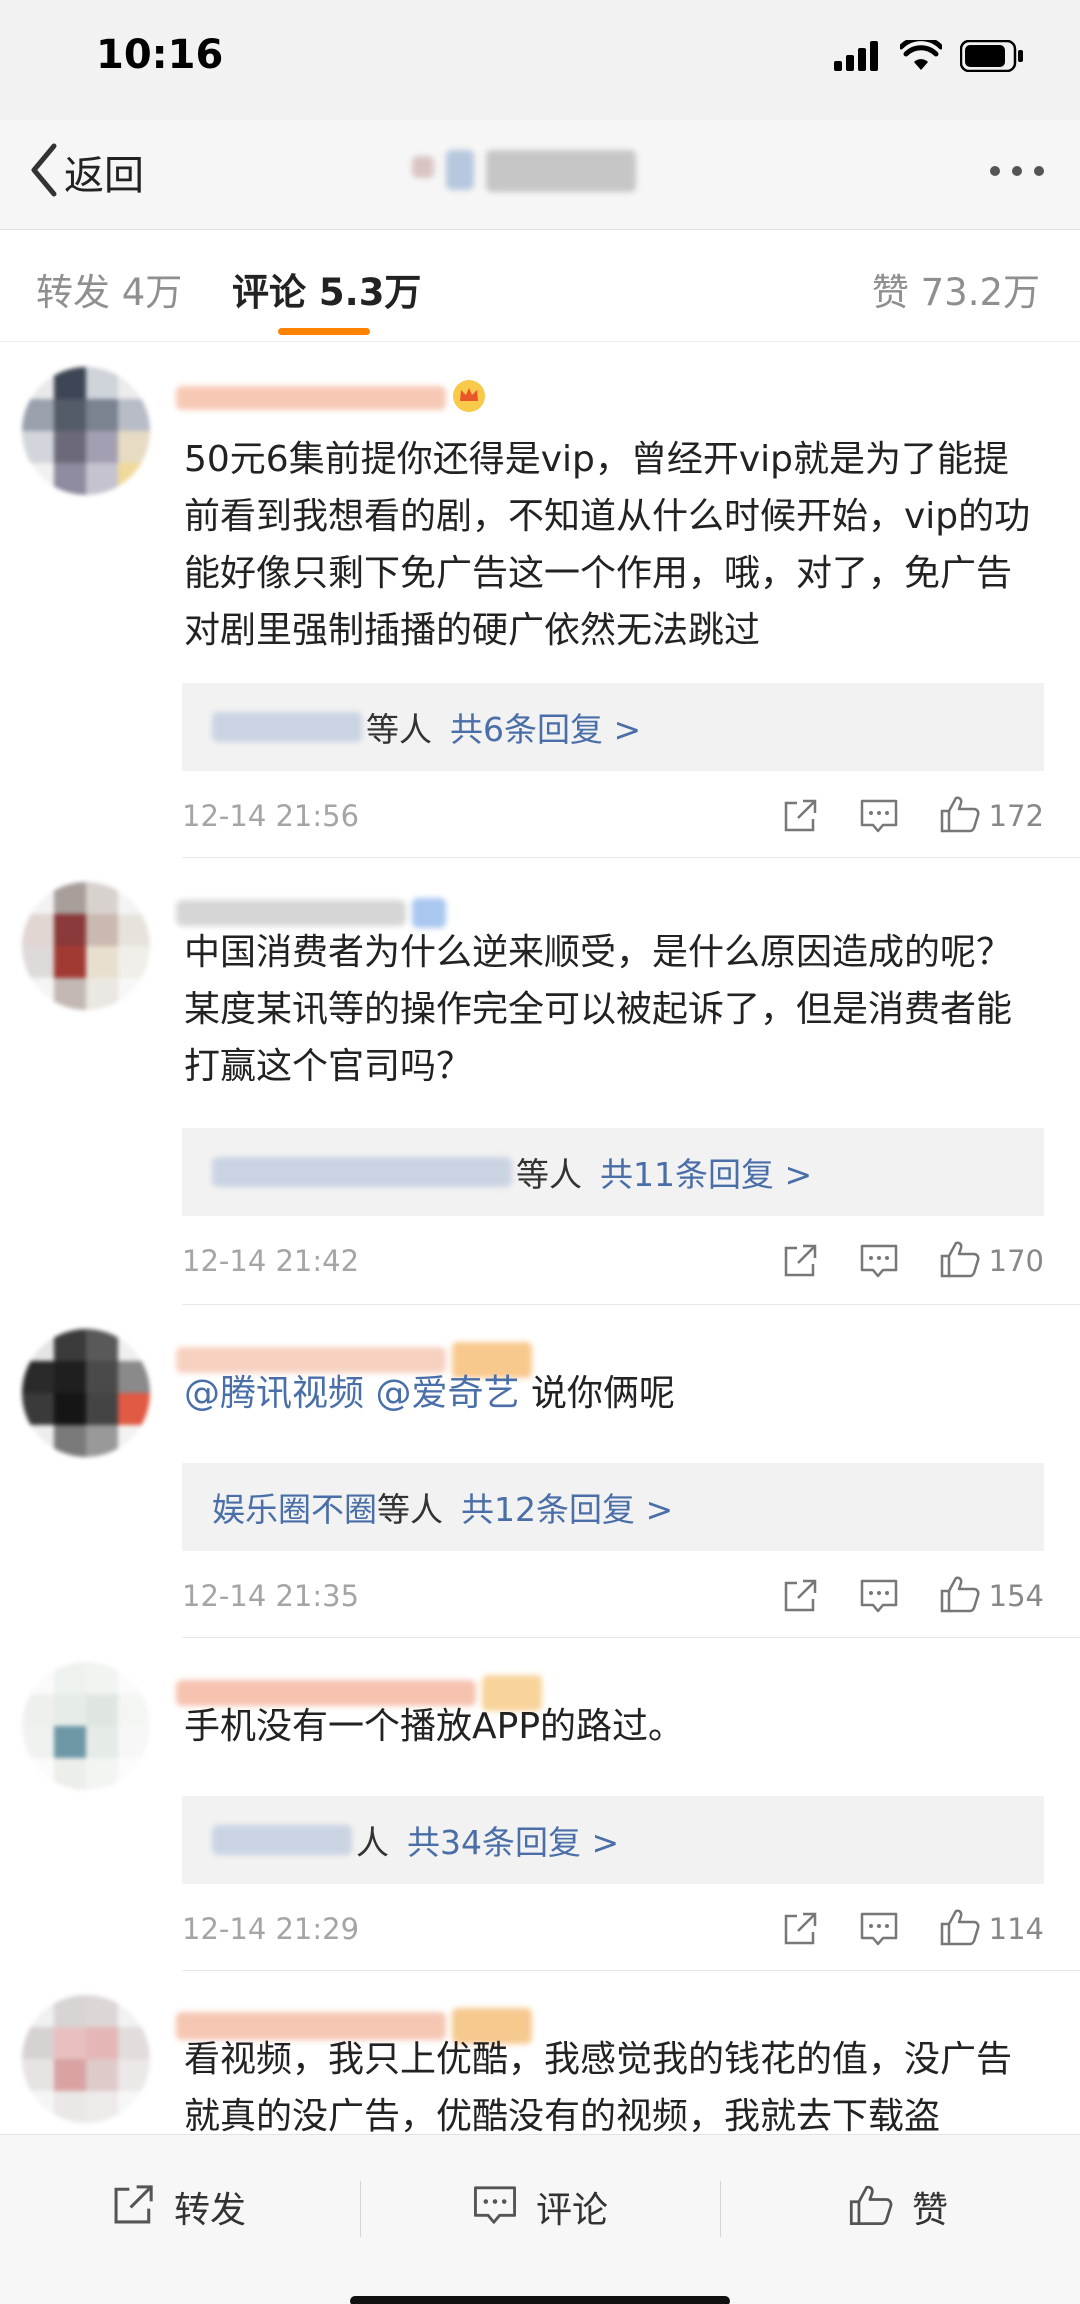 This screenshot has width=1080, height=2304. What do you see at coordinates (545, 727) in the screenshot?
I see `reply-count-link: 共6条回复 >` at bounding box center [545, 727].